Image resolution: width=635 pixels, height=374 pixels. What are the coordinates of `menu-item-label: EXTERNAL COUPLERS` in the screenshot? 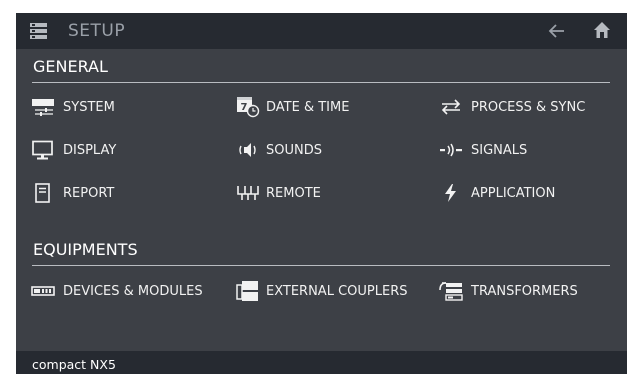 It's located at (337, 291).